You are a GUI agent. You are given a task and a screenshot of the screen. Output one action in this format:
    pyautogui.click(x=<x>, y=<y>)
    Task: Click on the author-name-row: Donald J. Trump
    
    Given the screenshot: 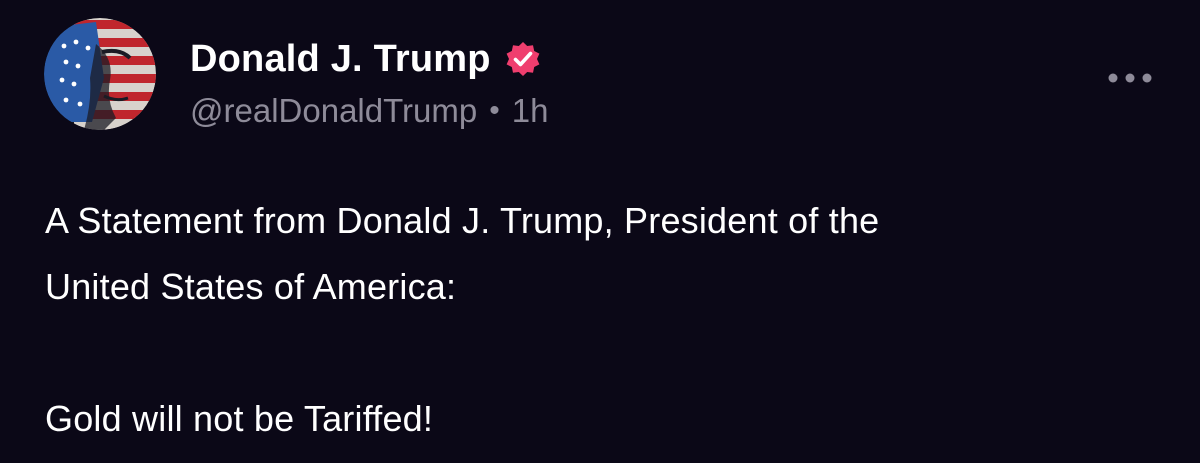 What is the action you would take?
    pyautogui.click(x=366, y=59)
    